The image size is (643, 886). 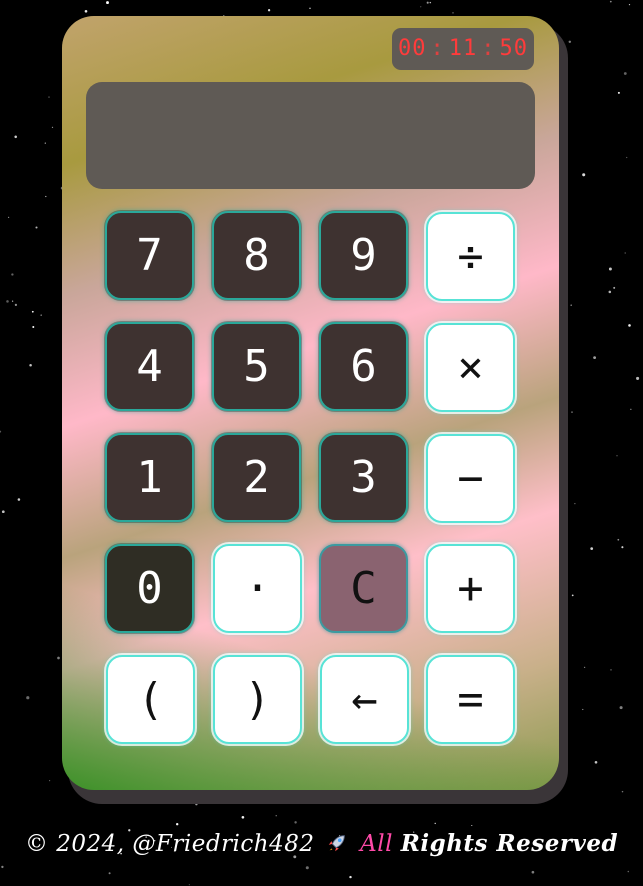 I want to click on footer-rights: Rights Reserved, so click(x=509, y=843).